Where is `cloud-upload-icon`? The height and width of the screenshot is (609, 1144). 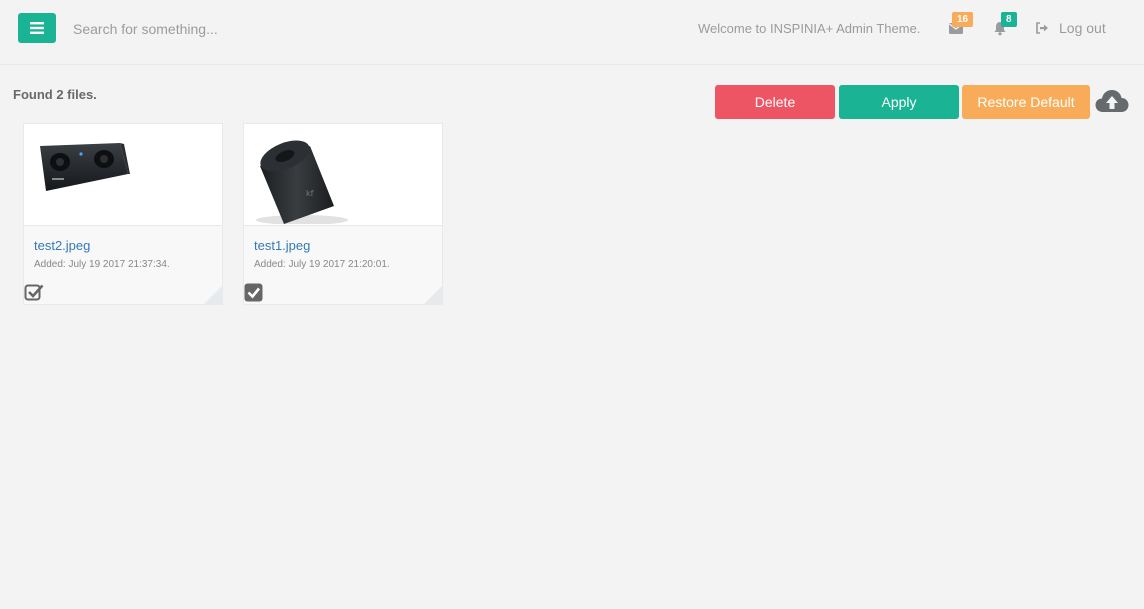
cloud-upload-icon is located at coordinates (1112, 101).